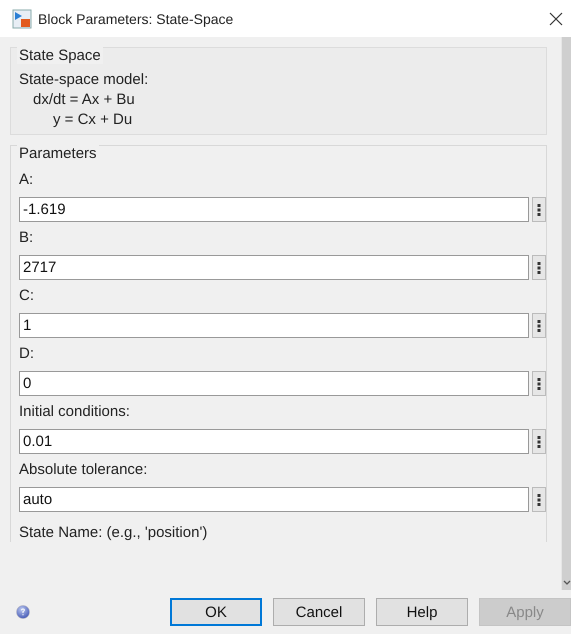  I want to click on input-field: -1.619, so click(274, 209).